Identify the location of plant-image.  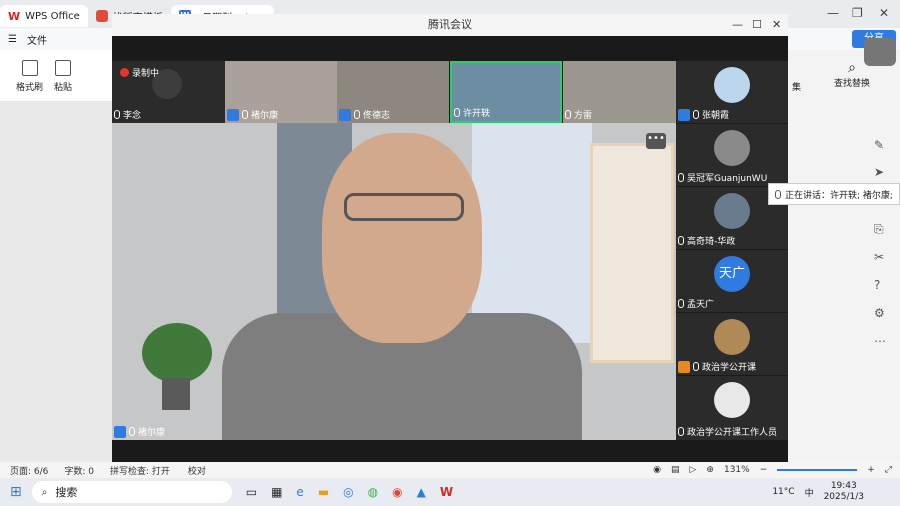
(177, 353).